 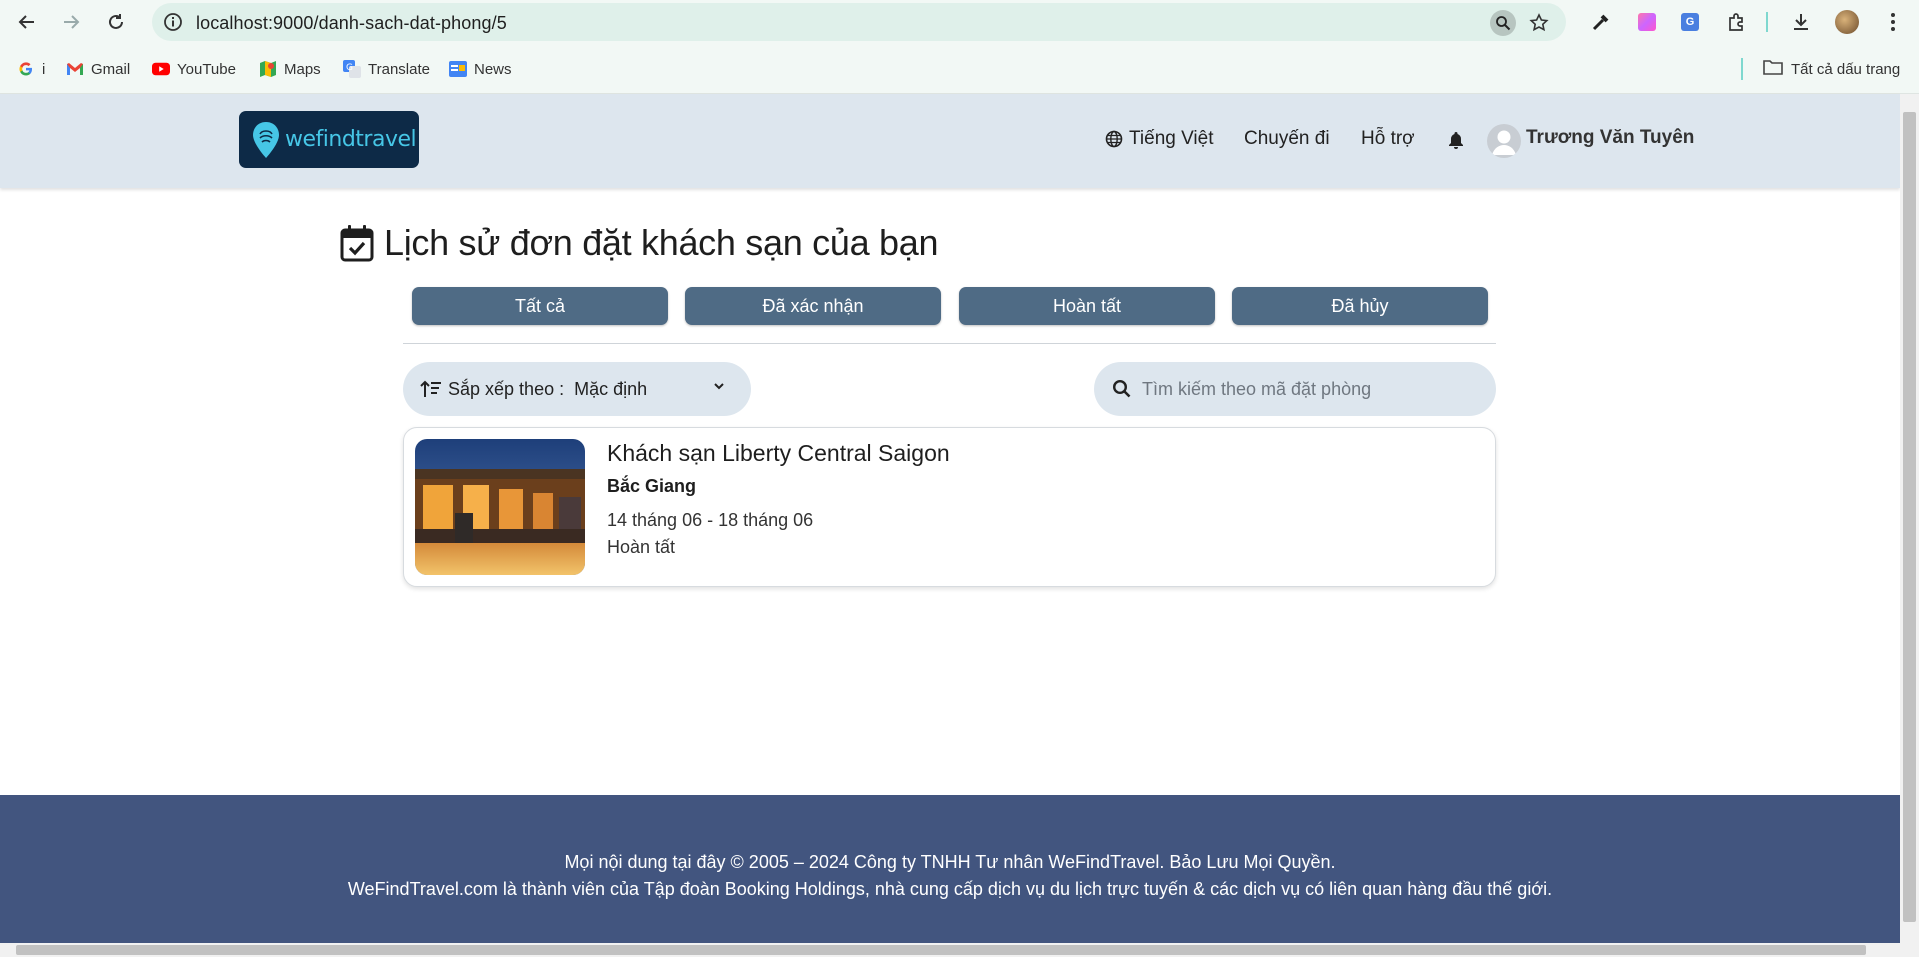 I want to click on bookmark-label: Gmail, so click(x=111, y=69).